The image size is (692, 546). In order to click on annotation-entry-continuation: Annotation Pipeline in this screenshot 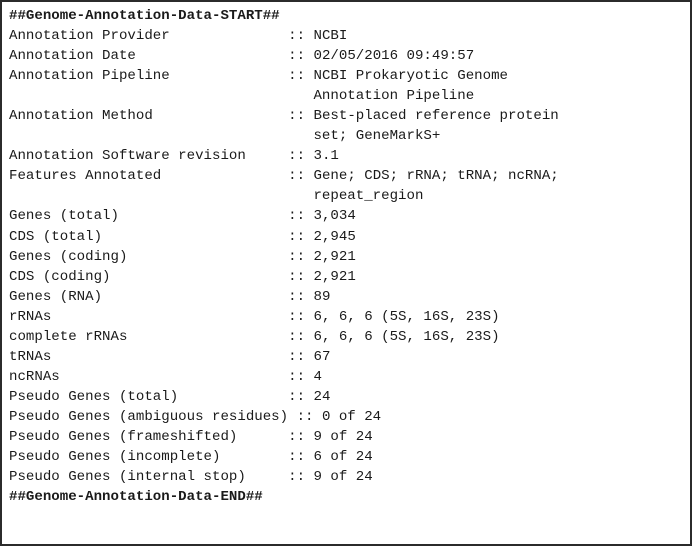, I will do `click(242, 96)`.